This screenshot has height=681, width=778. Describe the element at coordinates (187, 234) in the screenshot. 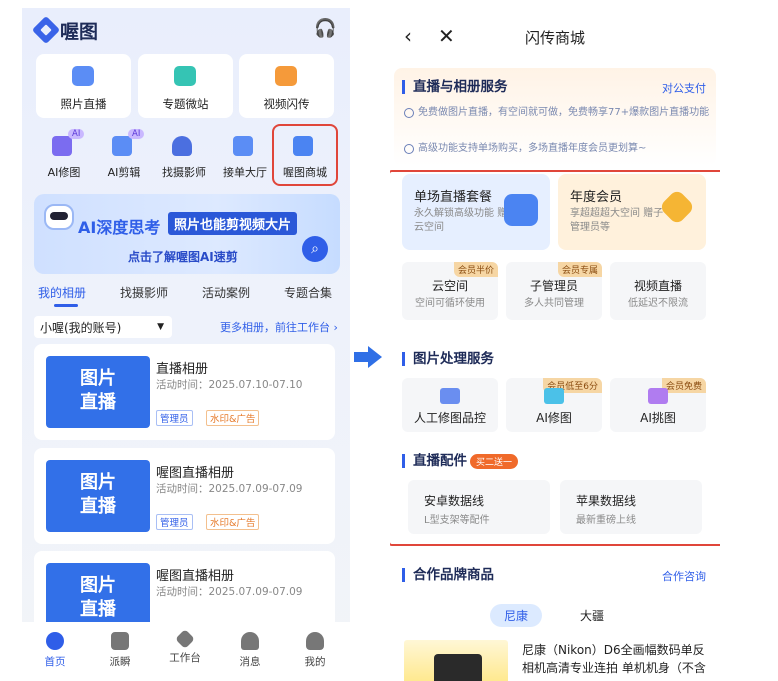

I see `ai-banner: AI深度思考 照片也能剪视频大片 点击了解喔图AI速剪 ⌕` at that location.